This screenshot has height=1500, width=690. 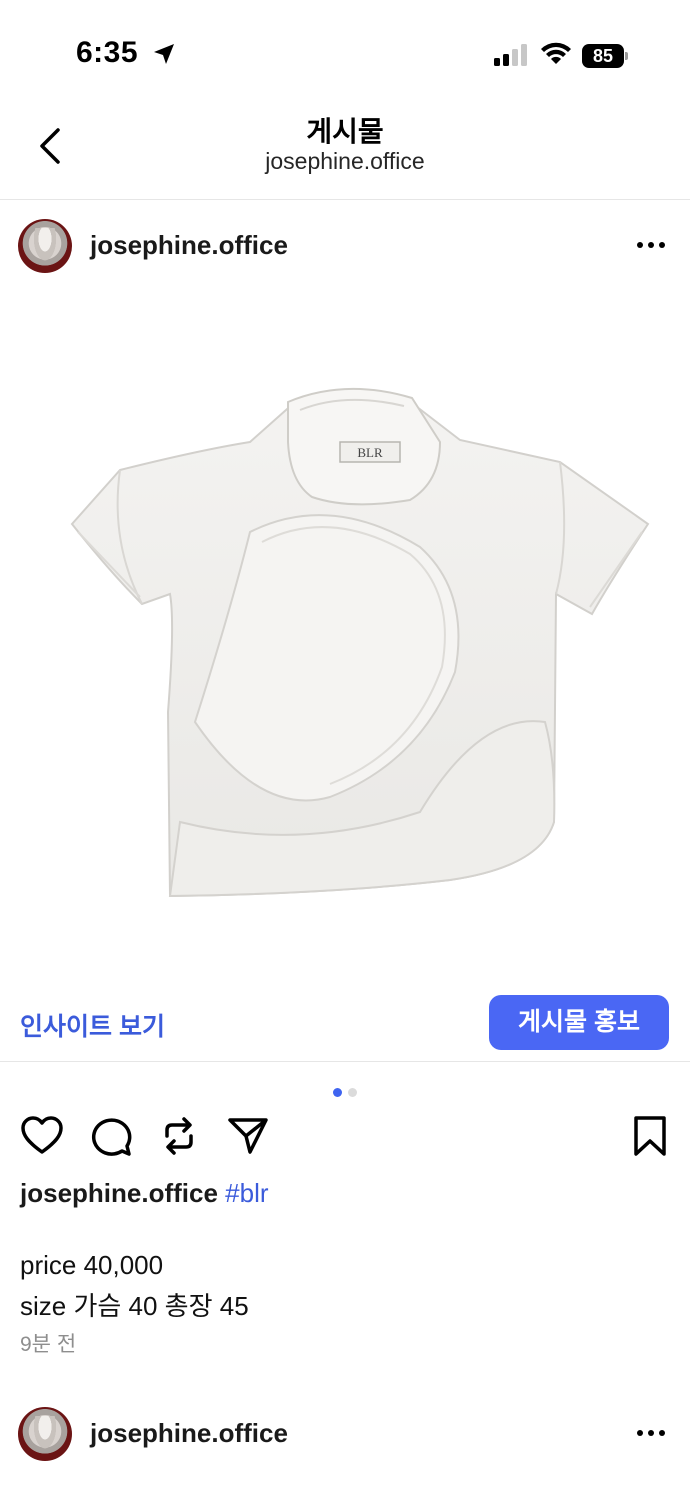 I want to click on nav-header: 게시물 josephine.office, so click(x=345, y=150).